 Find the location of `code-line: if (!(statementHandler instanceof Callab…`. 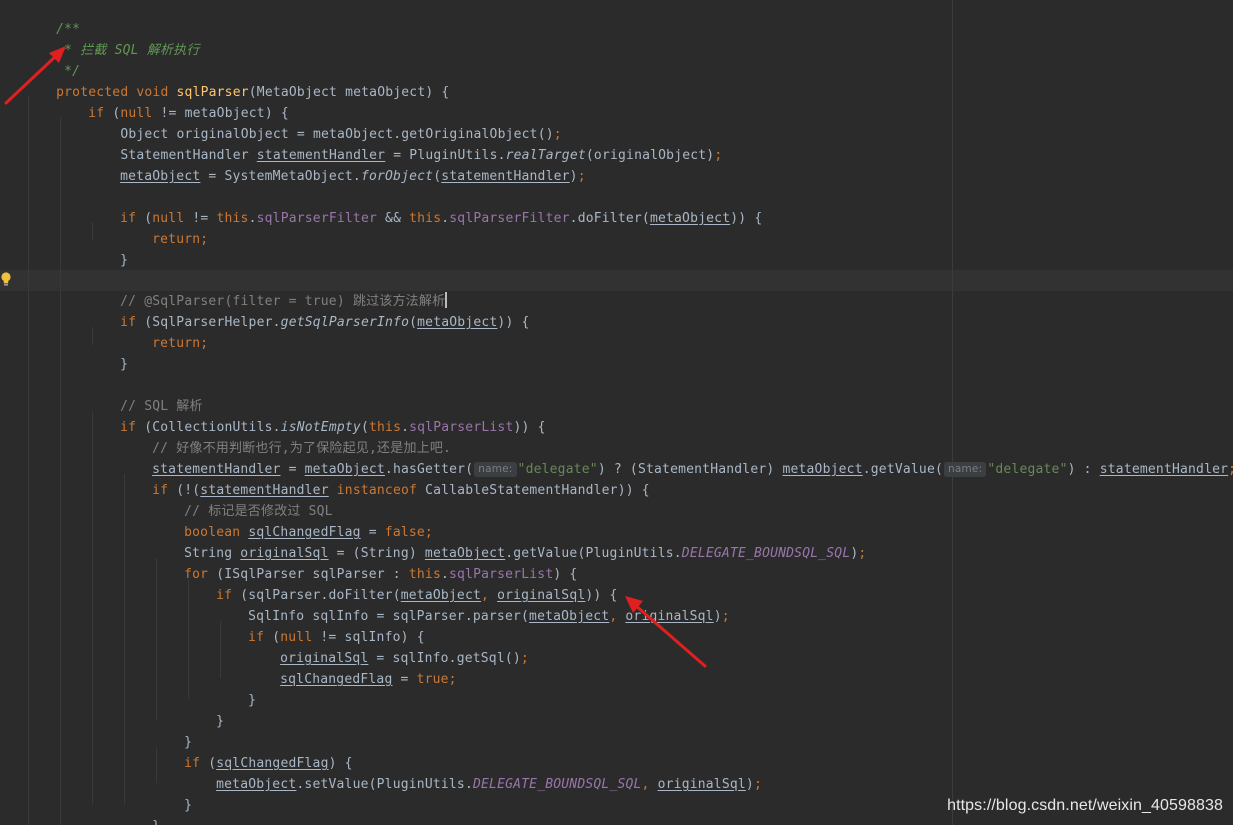

code-line: if (!(statementHandler instanceof Callab… is located at coordinates (385, 478).